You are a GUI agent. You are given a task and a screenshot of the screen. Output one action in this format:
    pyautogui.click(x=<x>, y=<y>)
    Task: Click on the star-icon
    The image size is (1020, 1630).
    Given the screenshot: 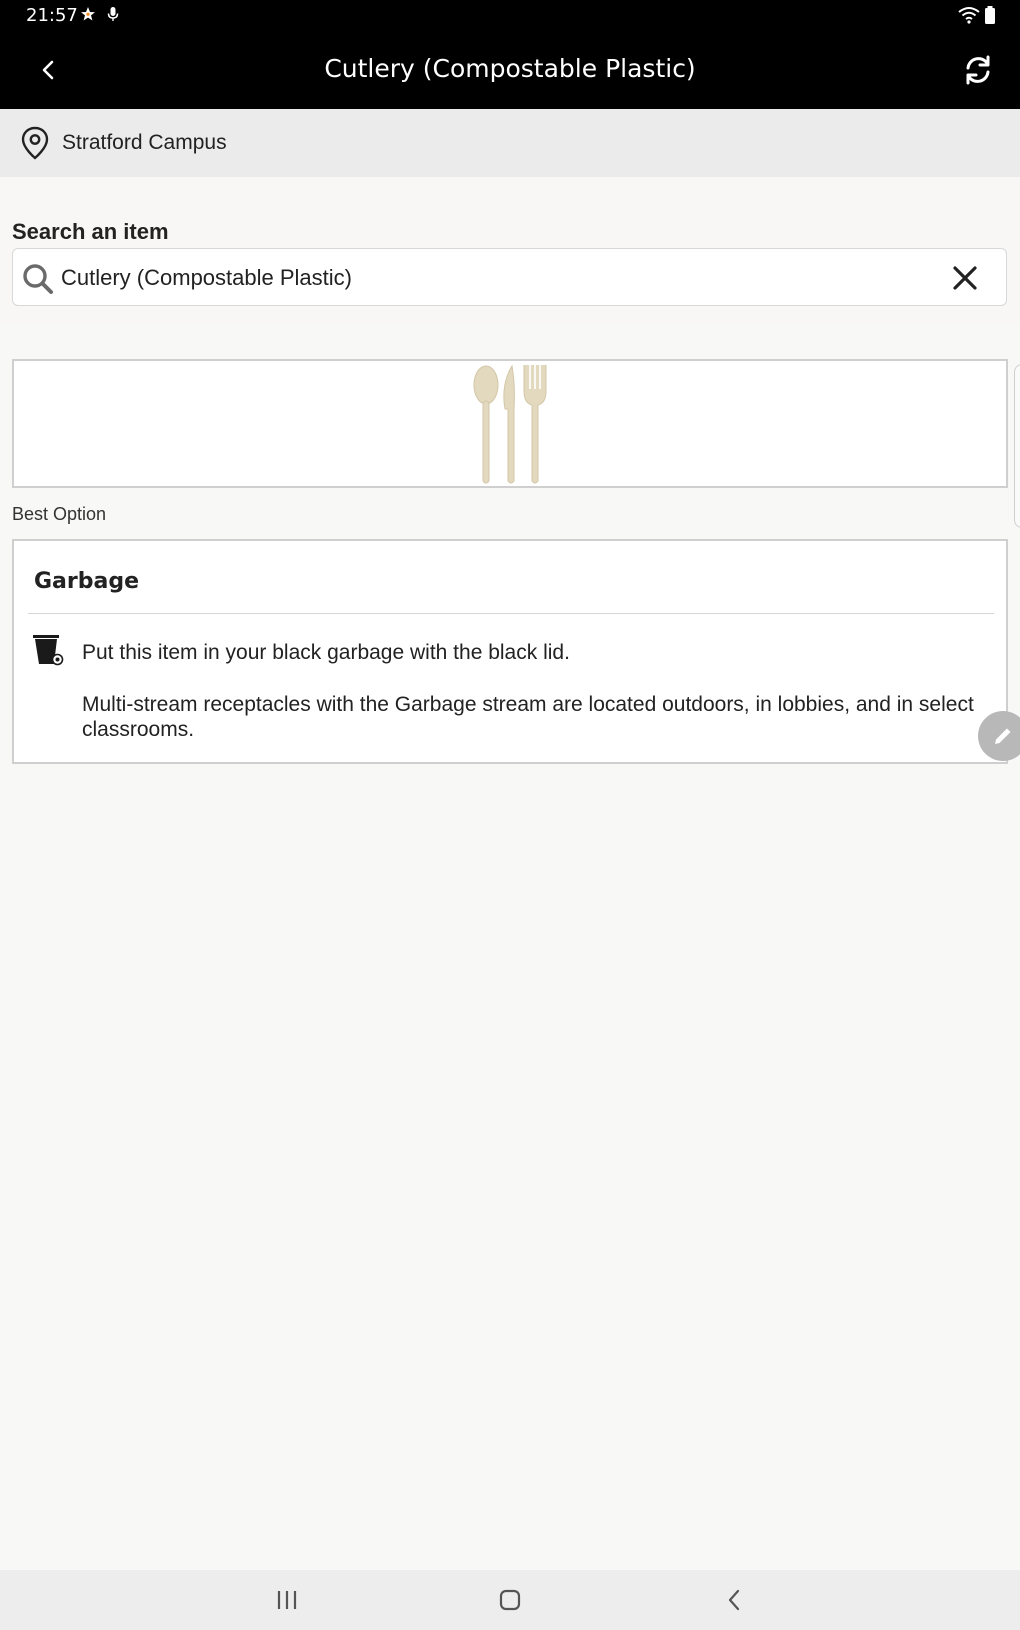 What is the action you would take?
    pyautogui.click(x=88, y=16)
    